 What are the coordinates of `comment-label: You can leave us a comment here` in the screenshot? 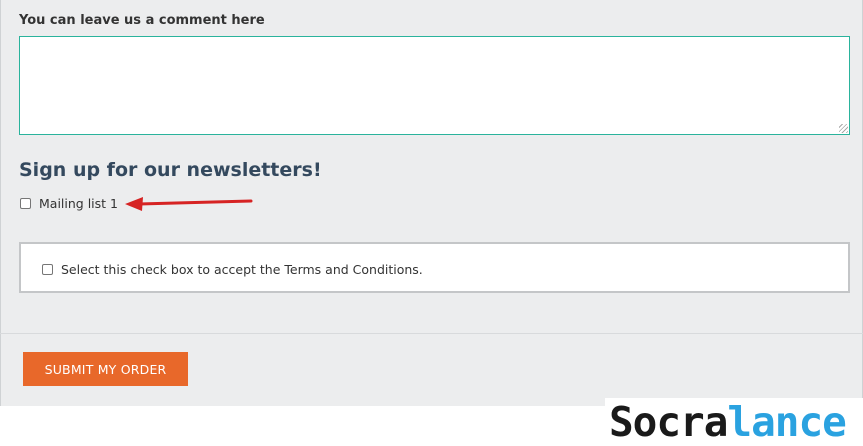 It's located at (142, 20).